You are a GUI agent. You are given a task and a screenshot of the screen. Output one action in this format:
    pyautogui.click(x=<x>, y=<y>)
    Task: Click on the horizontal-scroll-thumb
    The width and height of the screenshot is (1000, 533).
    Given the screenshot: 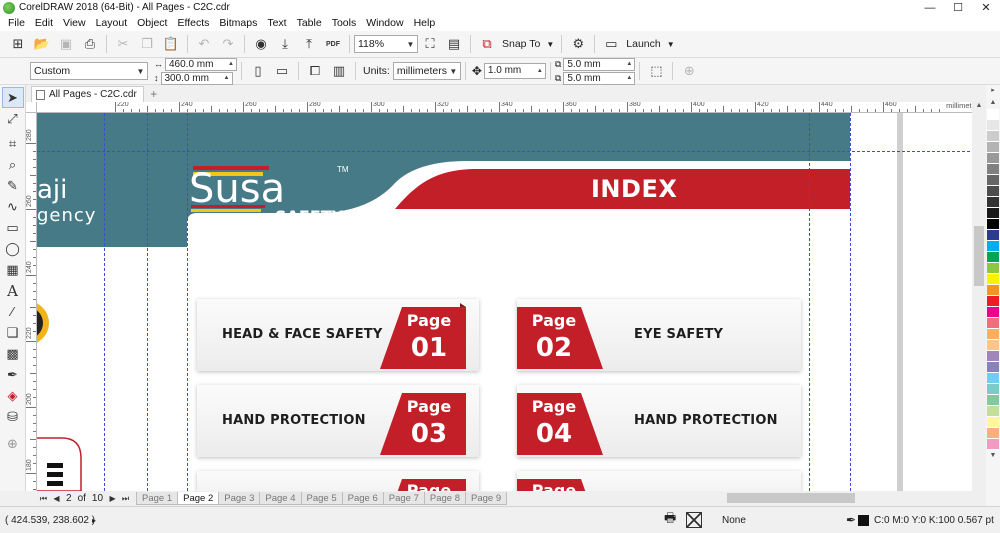 What is the action you would take?
    pyautogui.click(x=791, y=498)
    